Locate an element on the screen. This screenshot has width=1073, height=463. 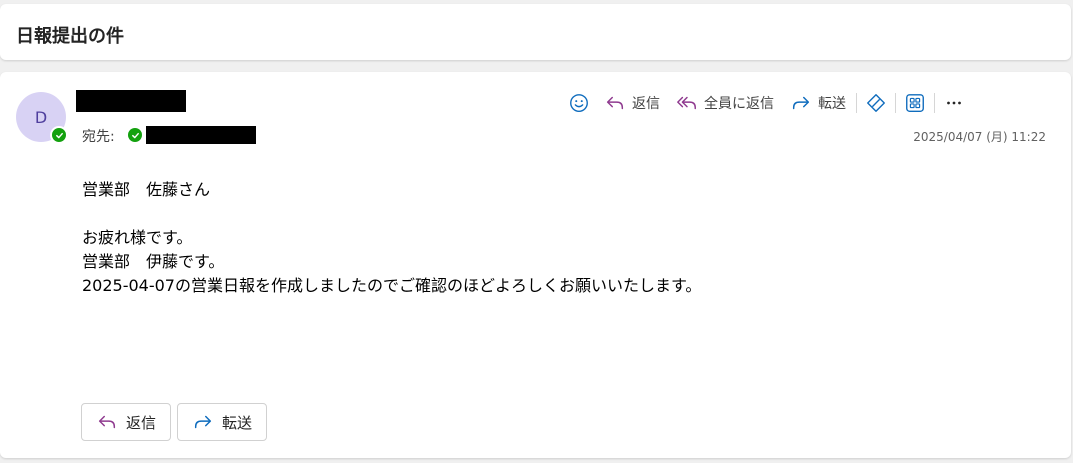
recipient-name-redacted is located at coordinates (201, 135).